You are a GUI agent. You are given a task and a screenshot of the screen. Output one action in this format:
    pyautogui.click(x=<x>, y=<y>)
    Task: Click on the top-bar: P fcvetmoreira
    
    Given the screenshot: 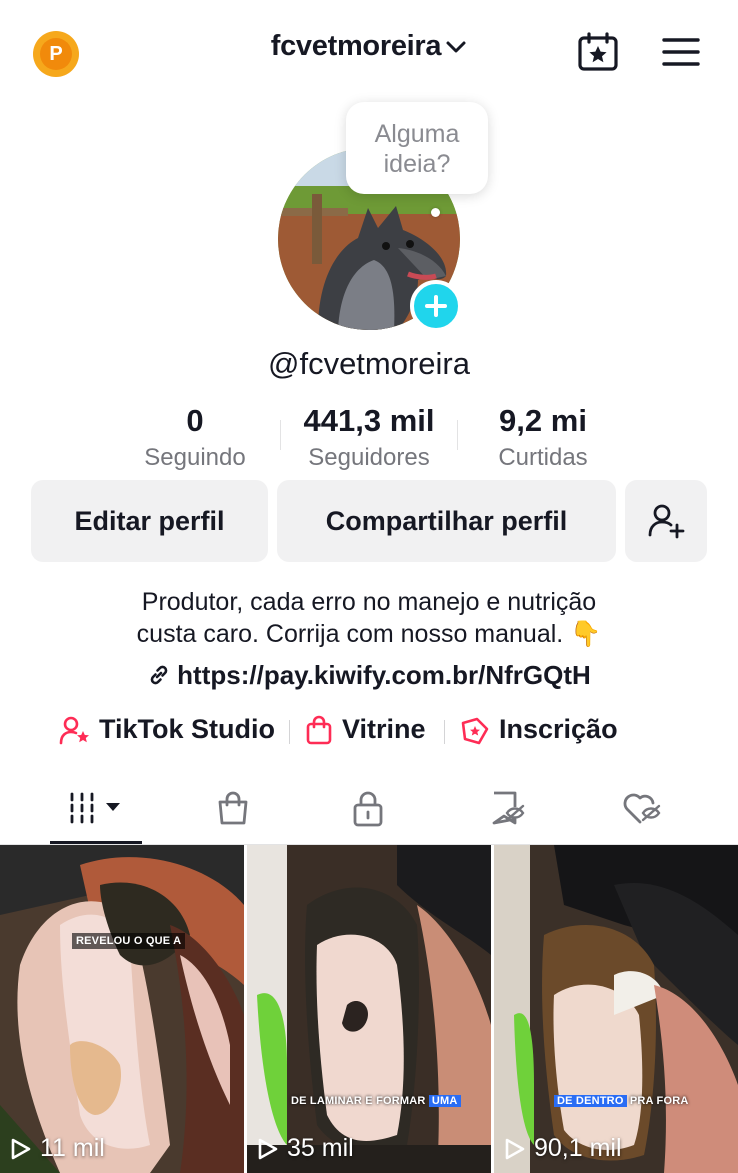 What is the action you would take?
    pyautogui.click(x=369, y=50)
    